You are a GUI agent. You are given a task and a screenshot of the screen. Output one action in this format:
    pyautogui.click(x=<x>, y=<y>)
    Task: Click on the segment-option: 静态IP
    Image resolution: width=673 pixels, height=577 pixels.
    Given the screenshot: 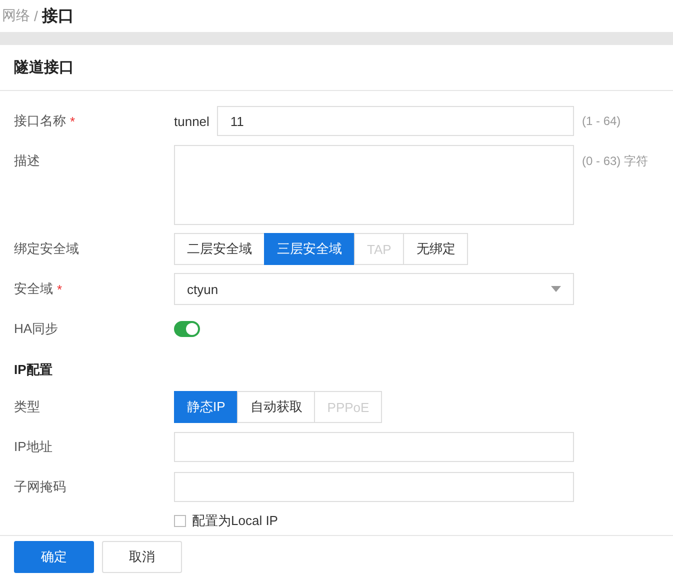 What is the action you would take?
    pyautogui.click(x=206, y=407)
    